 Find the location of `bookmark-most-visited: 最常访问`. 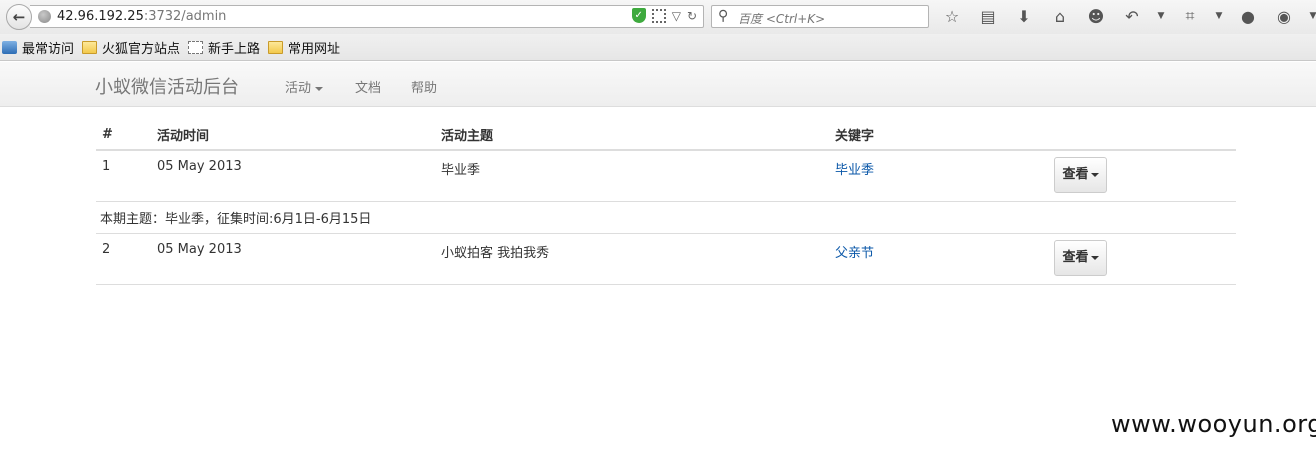

bookmark-most-visited: 最常访问 is located at coordinates (38, 47).